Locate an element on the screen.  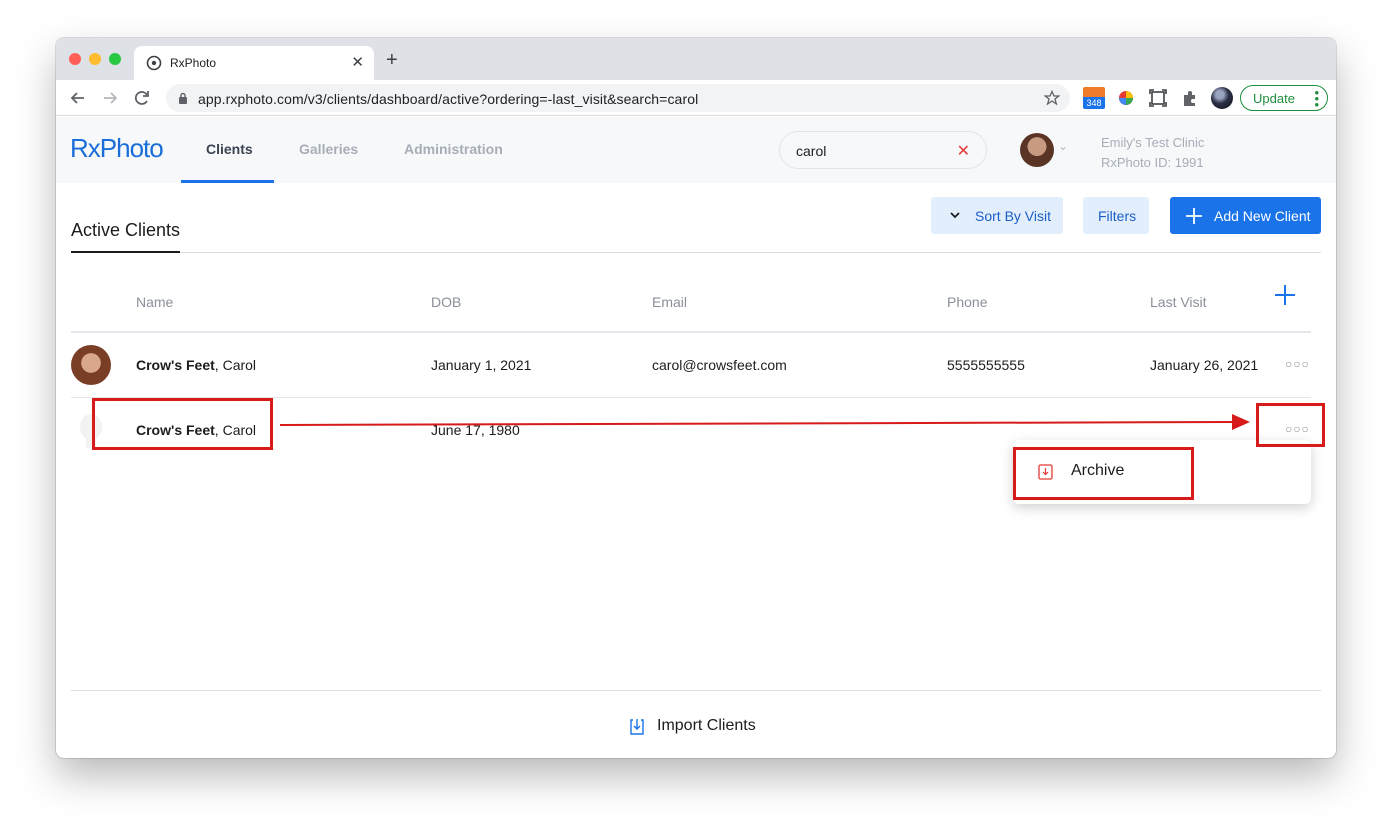
client-search-input: carol ✕ is located at coordinates (883, 150).